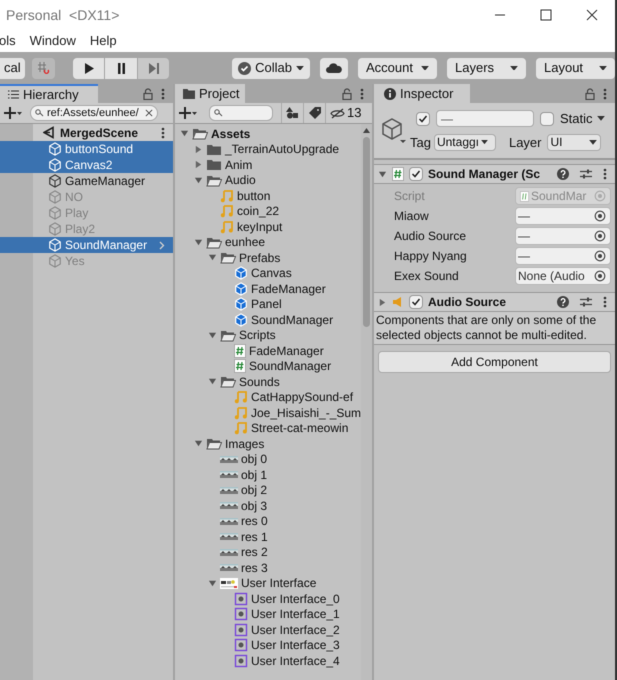 The image size is (617, 680). Describe the element at coordinates (271, 273) in the screenshot. I see `asset-item: Canvas` at that location.